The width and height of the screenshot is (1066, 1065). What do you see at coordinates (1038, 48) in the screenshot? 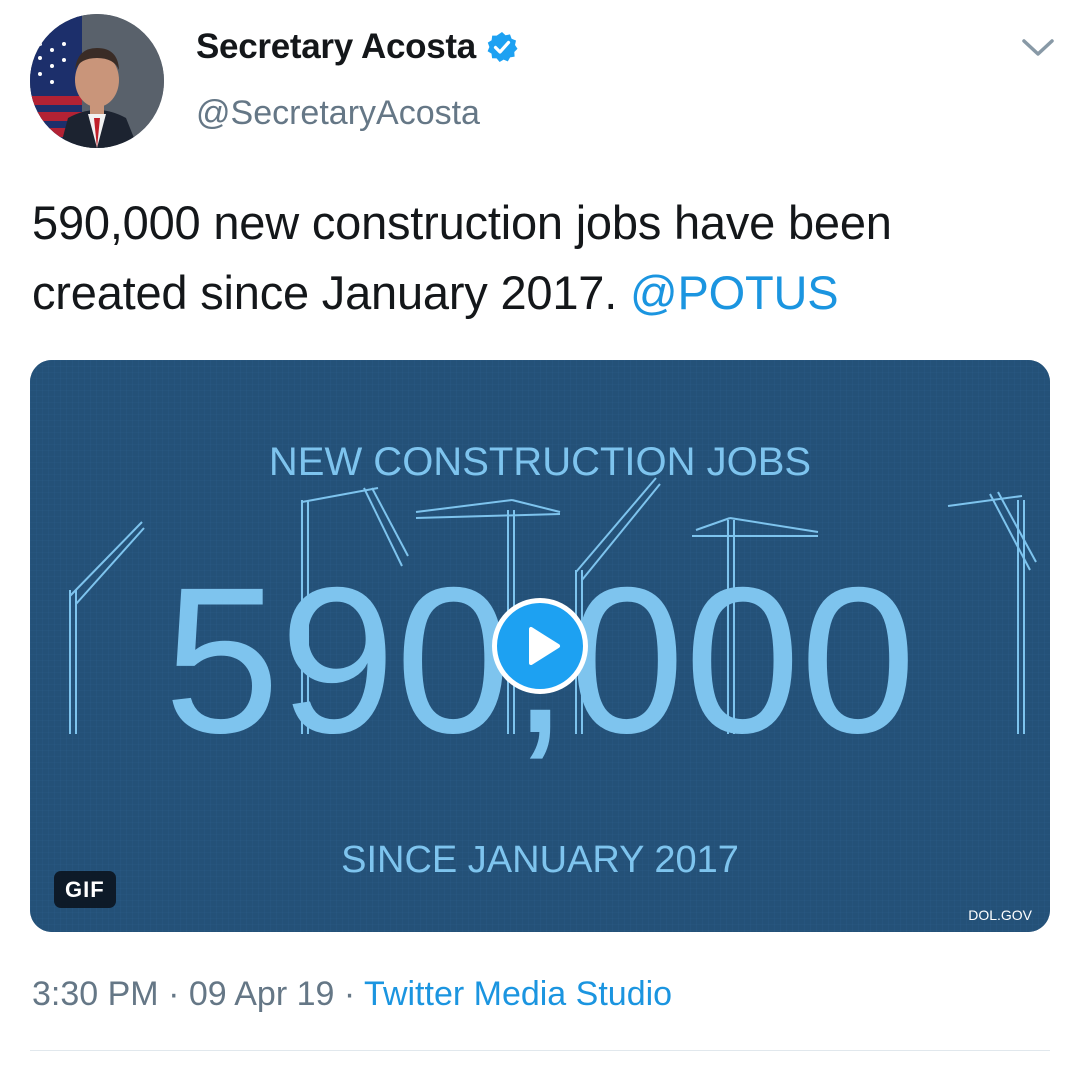
I see `chevron-down-icon` at bounding box center [1038, 48].